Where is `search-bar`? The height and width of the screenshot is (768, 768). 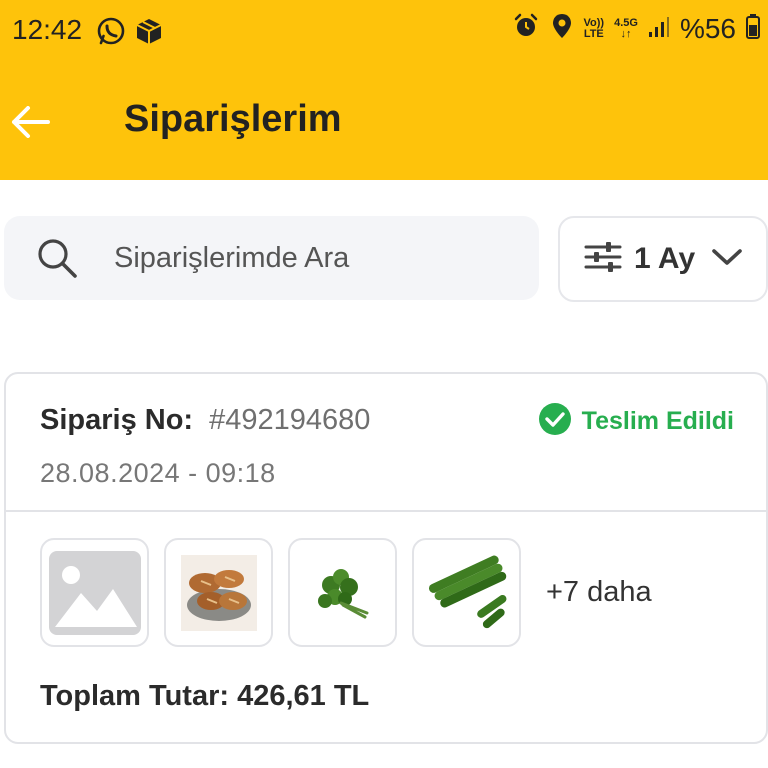
search-bar is located at coordinates (271, 258).